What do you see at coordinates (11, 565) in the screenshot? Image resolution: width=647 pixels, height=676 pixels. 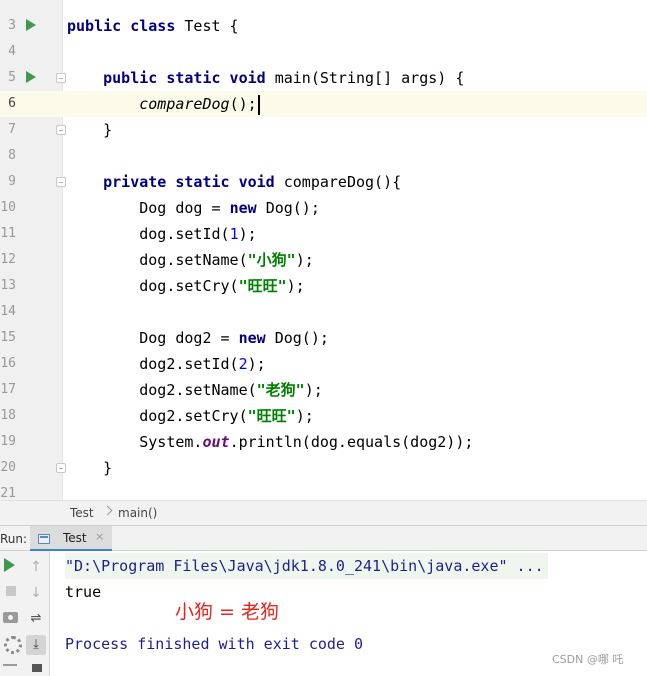 I see `rerun-button` at bounding box center [11, 565].